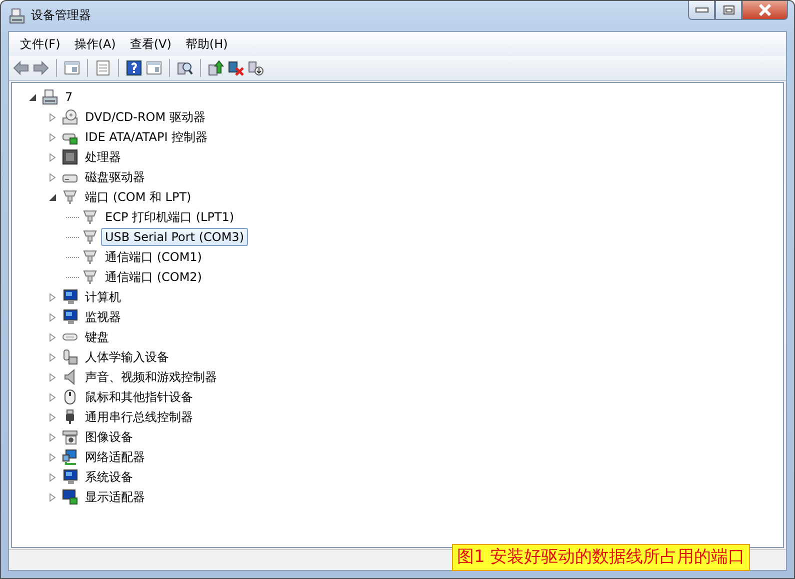 The image size is (795, 579). I want to click on properties-icon, so click(103, 68).